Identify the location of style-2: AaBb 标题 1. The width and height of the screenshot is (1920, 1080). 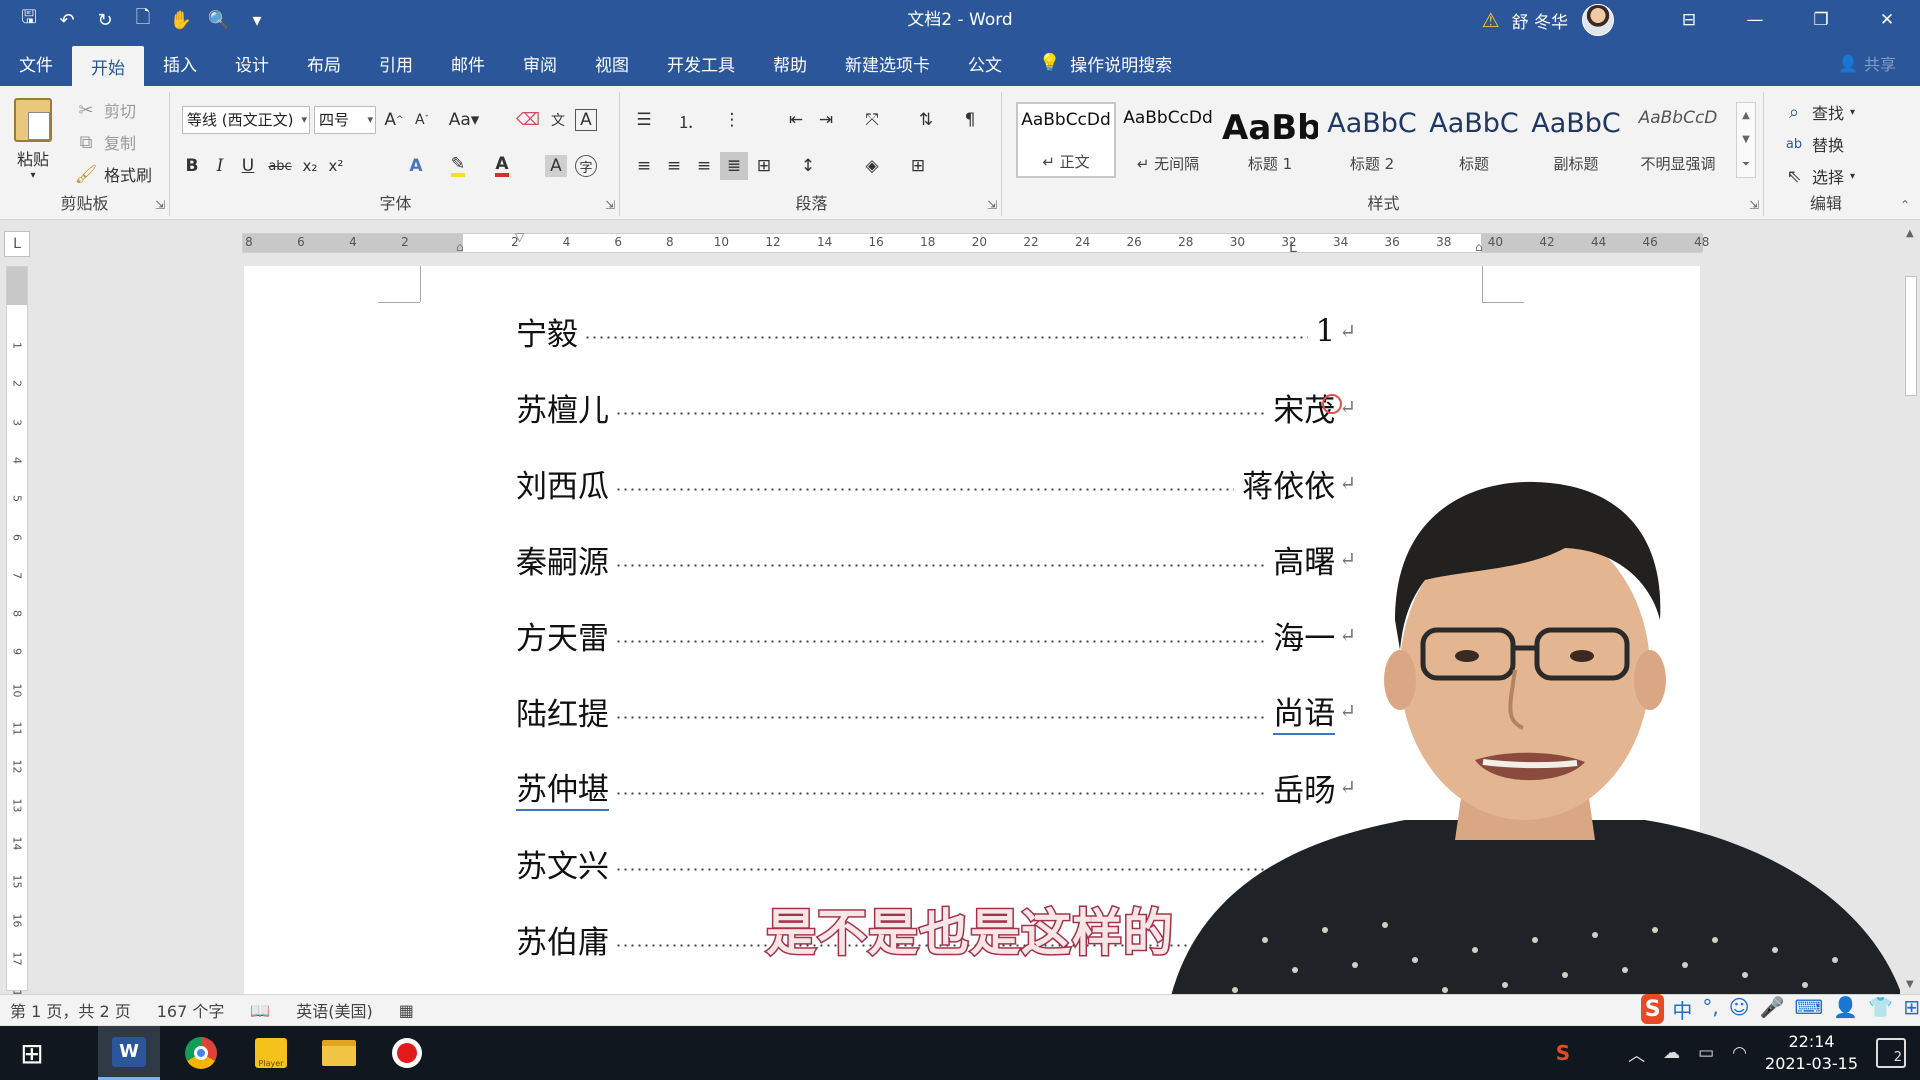
(1270, 140).